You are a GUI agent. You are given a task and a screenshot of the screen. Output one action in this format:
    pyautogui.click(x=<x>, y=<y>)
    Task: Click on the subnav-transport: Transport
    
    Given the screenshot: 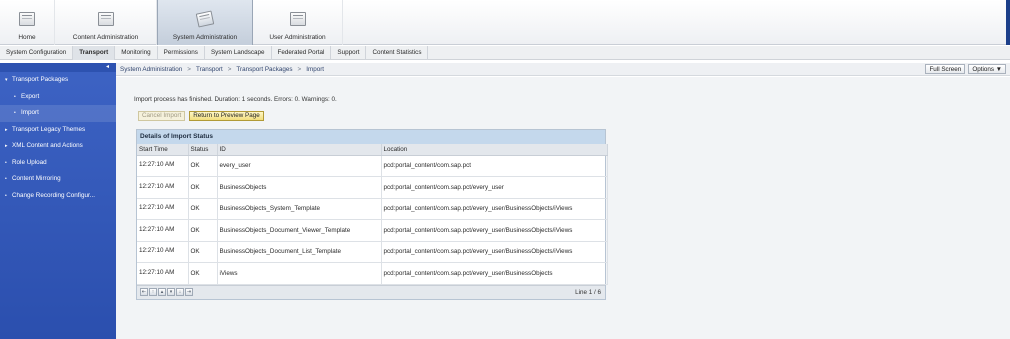 What is the action you would take?
    pyautogui.click(x=94, y=52)
    